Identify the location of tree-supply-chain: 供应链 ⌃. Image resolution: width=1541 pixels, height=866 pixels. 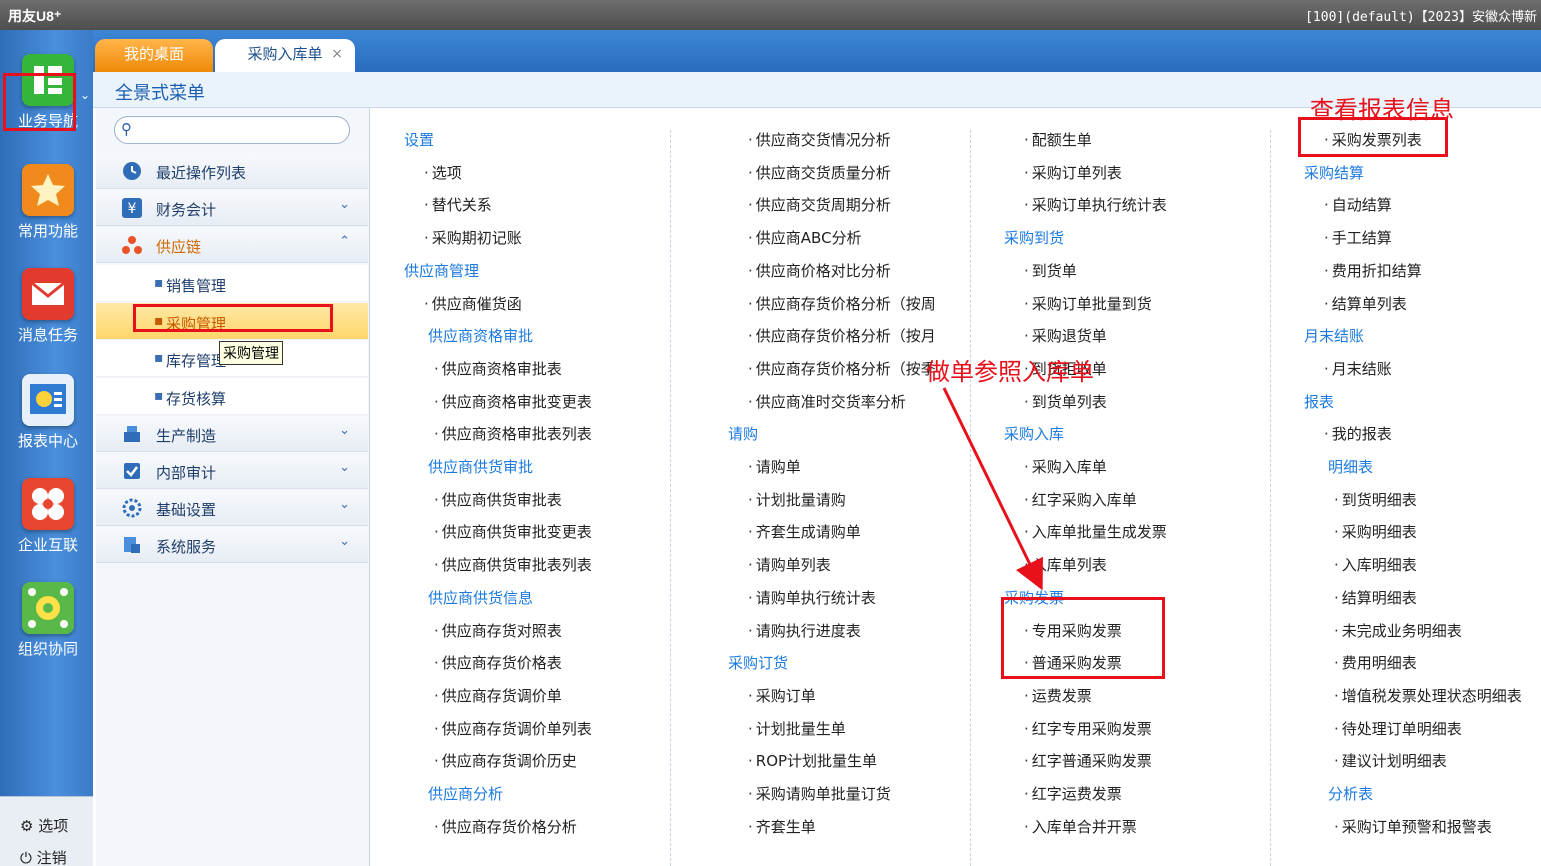
(232, 245).